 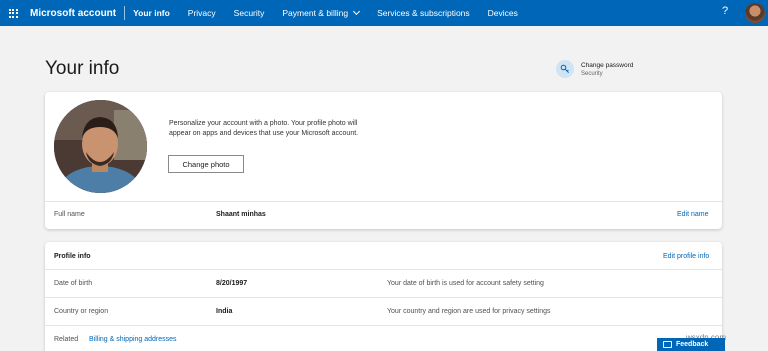 I want to click on related-label: Related, so click(x=66, y=339).